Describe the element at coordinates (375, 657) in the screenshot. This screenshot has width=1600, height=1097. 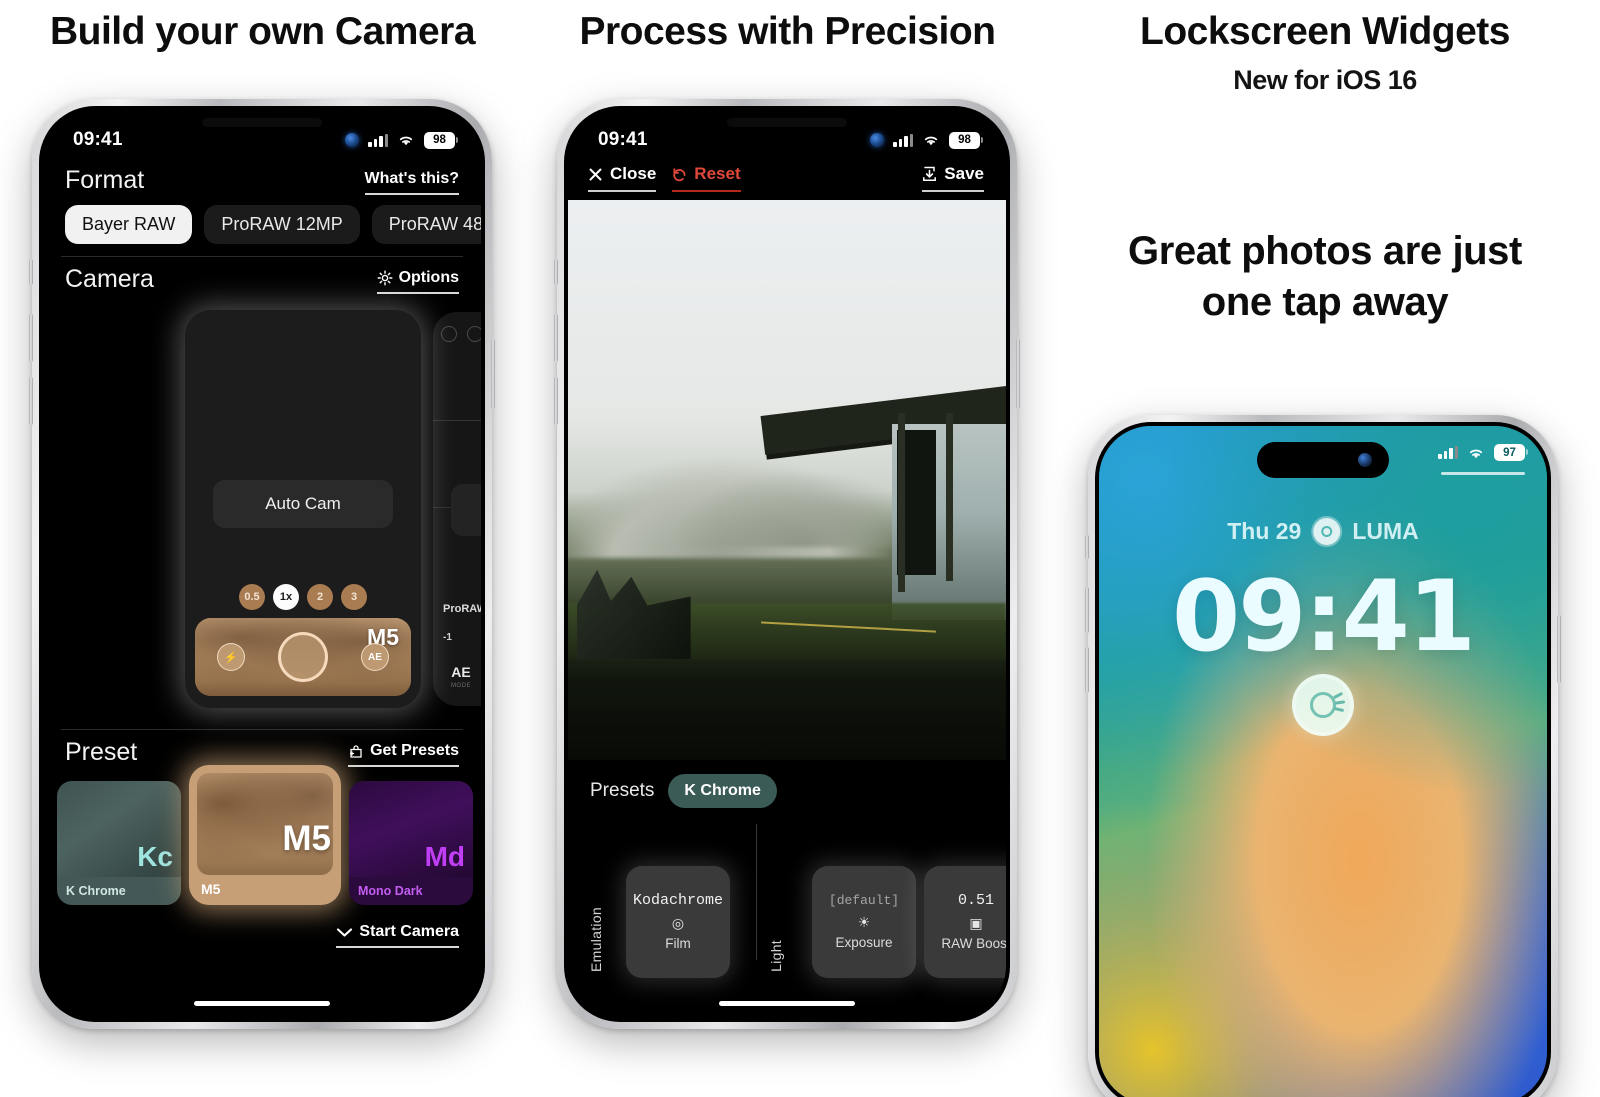
I see `ae-button: AE` at that location.